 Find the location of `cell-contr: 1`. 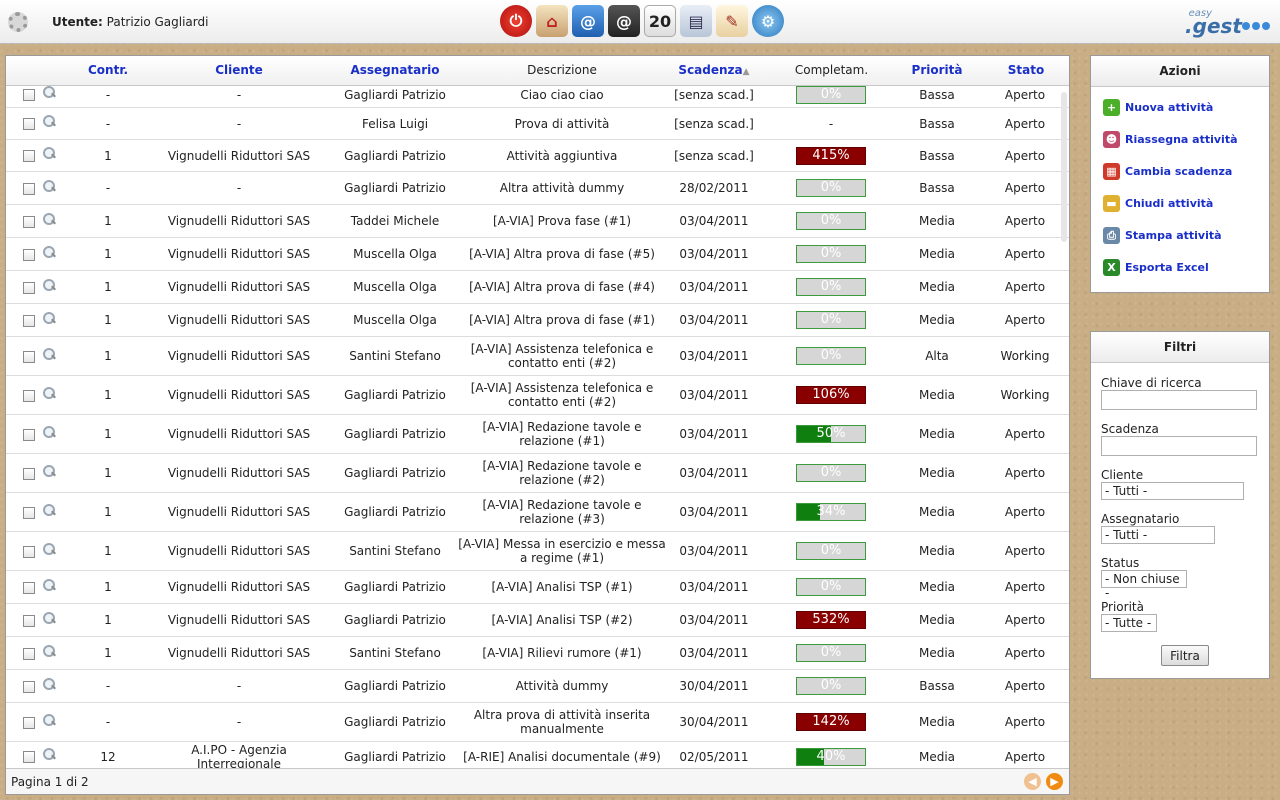

cell-contr: 1 is located at coordinates (108, 551).